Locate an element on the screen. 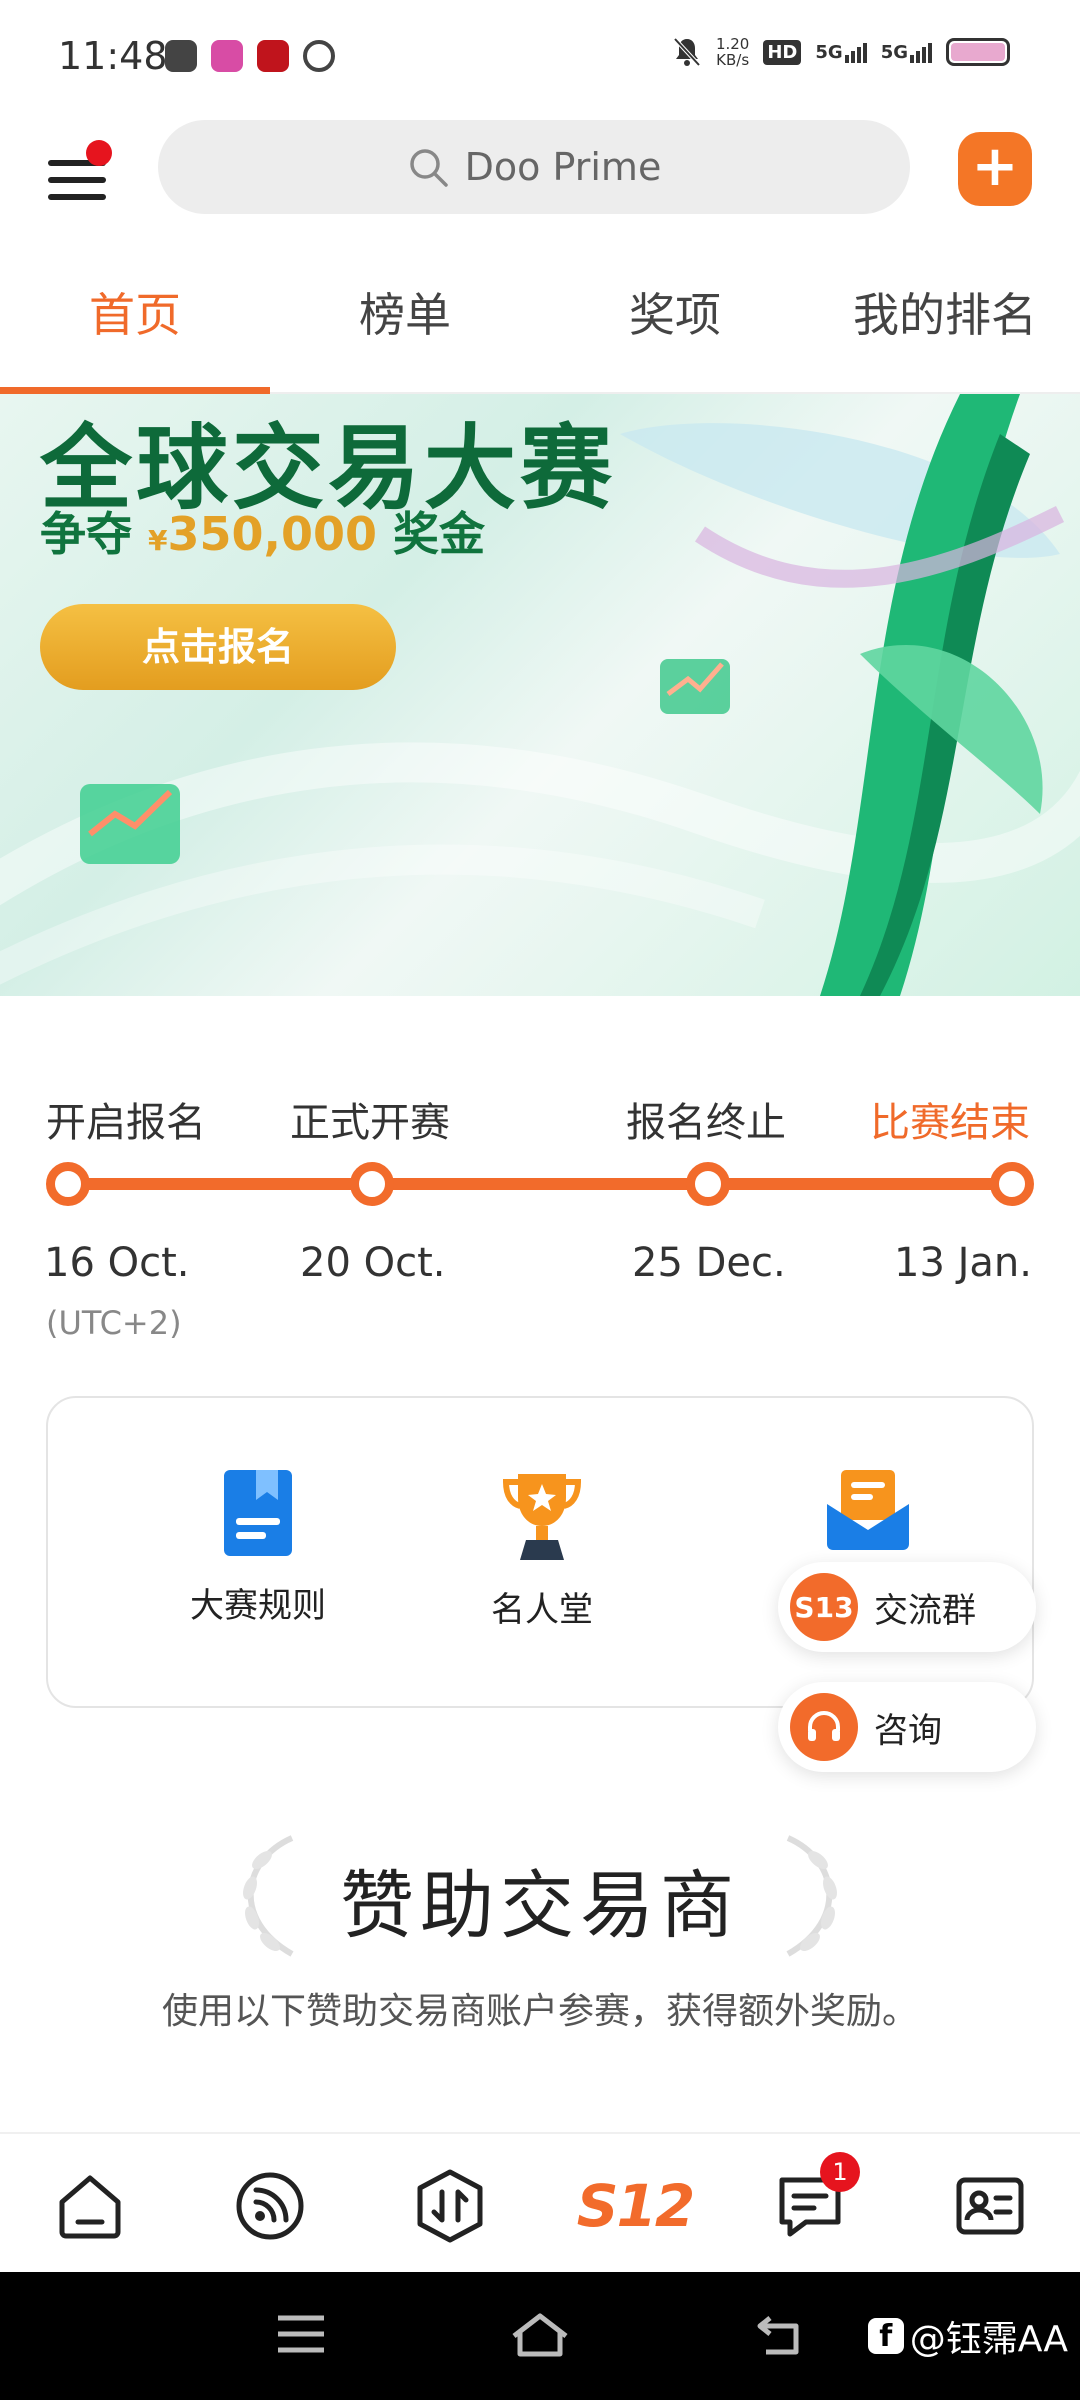  milestone-label: 报名终止 is located at coordinates (706, 1123).